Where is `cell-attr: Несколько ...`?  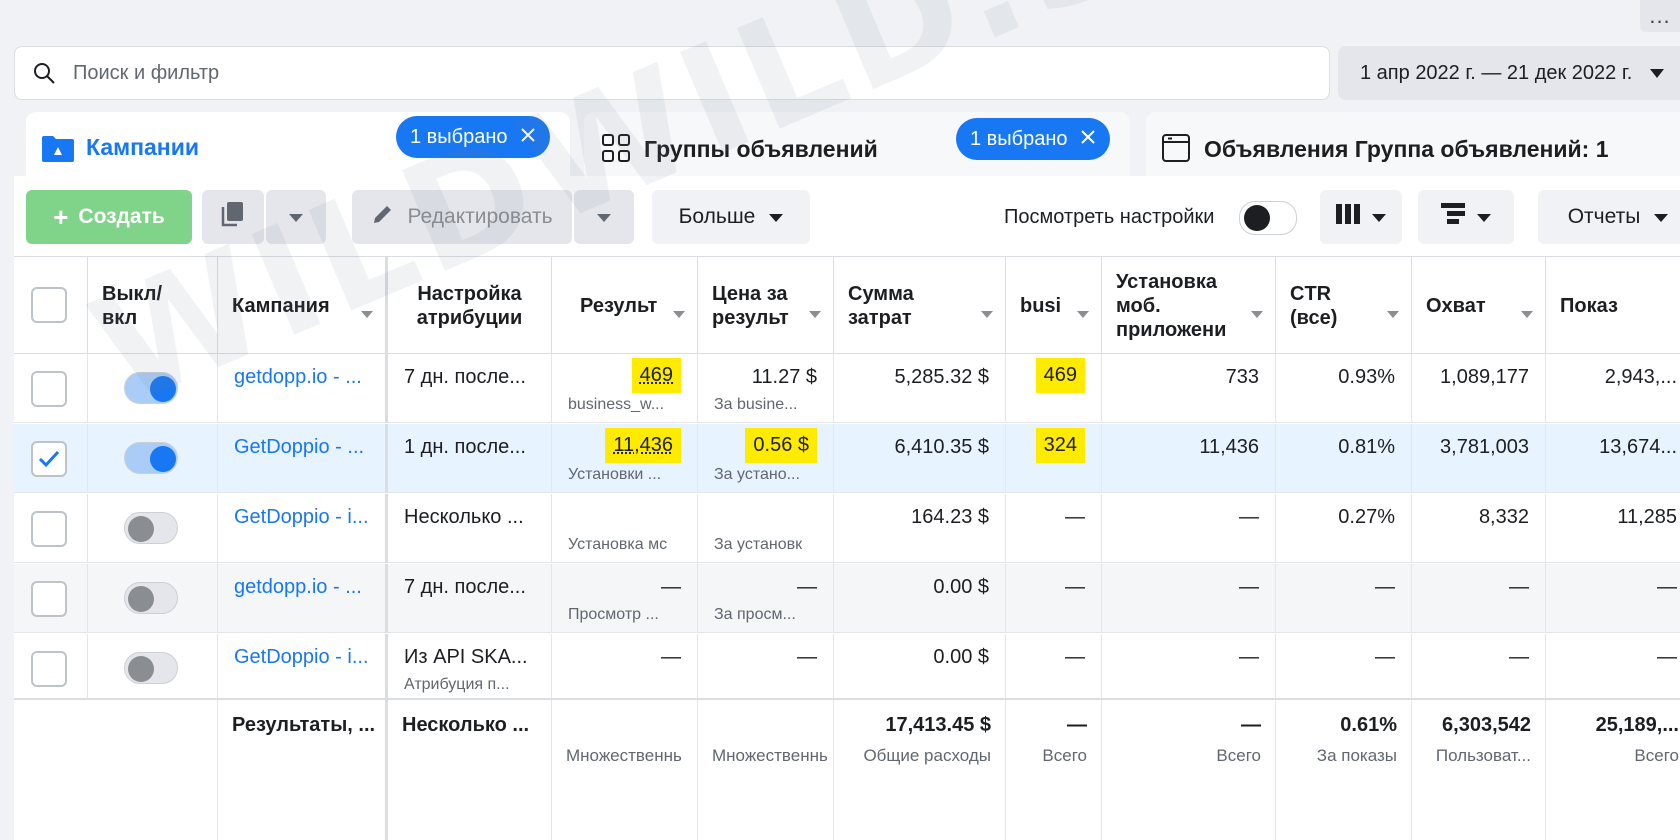
cell-attr: Несколько ... is located at coordinates (470, 528).